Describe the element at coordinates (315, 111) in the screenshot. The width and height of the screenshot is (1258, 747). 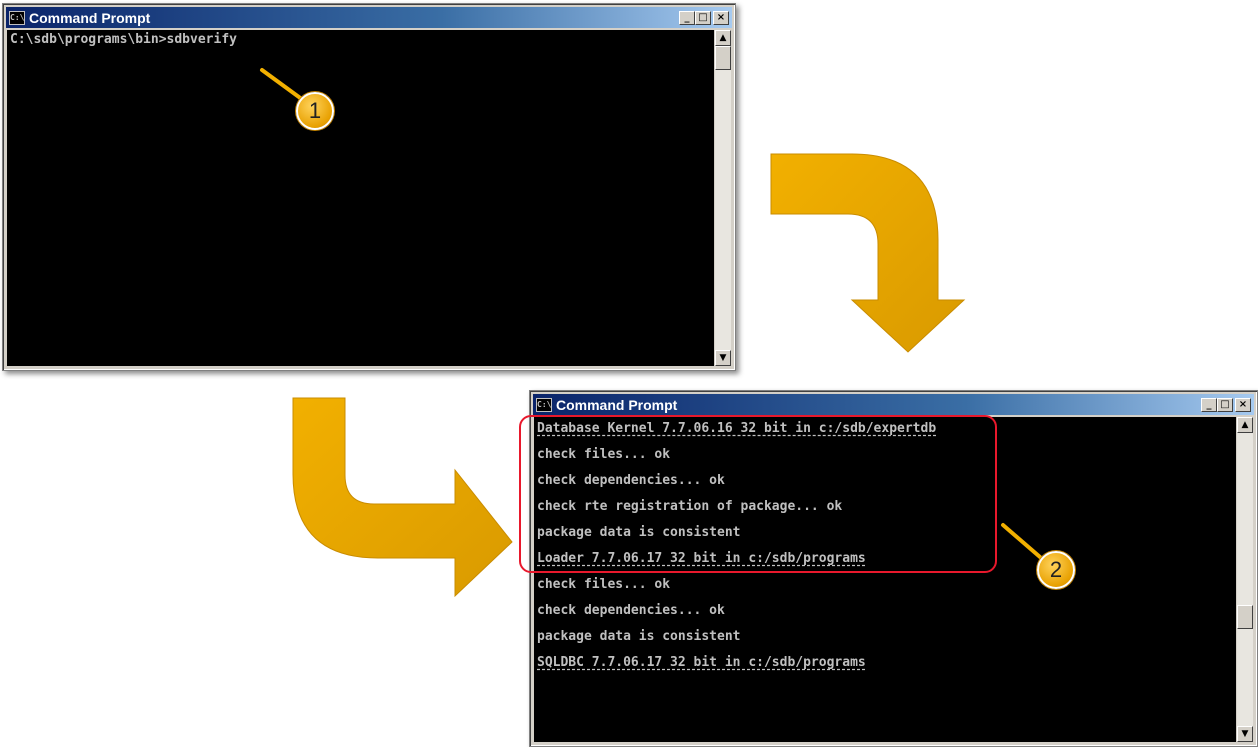
I see `step-1-badge: 1` at that location.